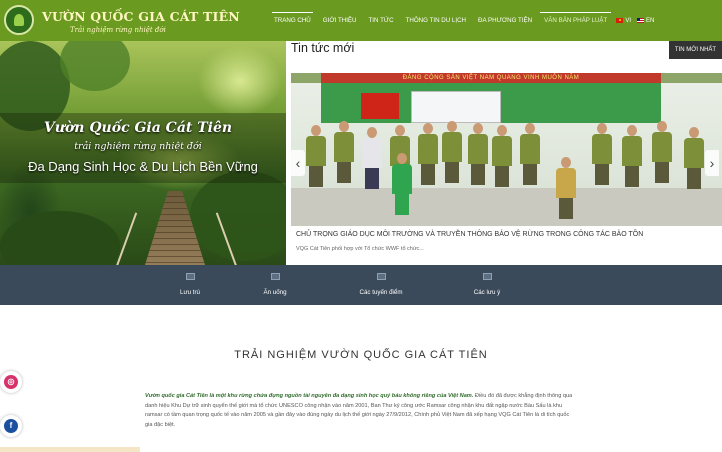 This screenshot has width=722, height=452. I want to click on facebook-icon: f, so click(11, 426).